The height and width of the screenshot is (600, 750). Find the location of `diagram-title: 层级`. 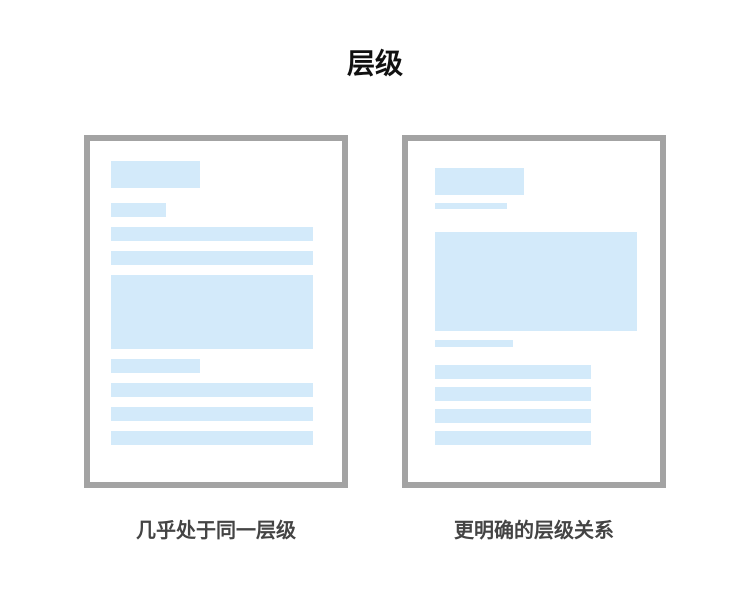

diagram-title: 层级 is located at coordinates (374, 63).